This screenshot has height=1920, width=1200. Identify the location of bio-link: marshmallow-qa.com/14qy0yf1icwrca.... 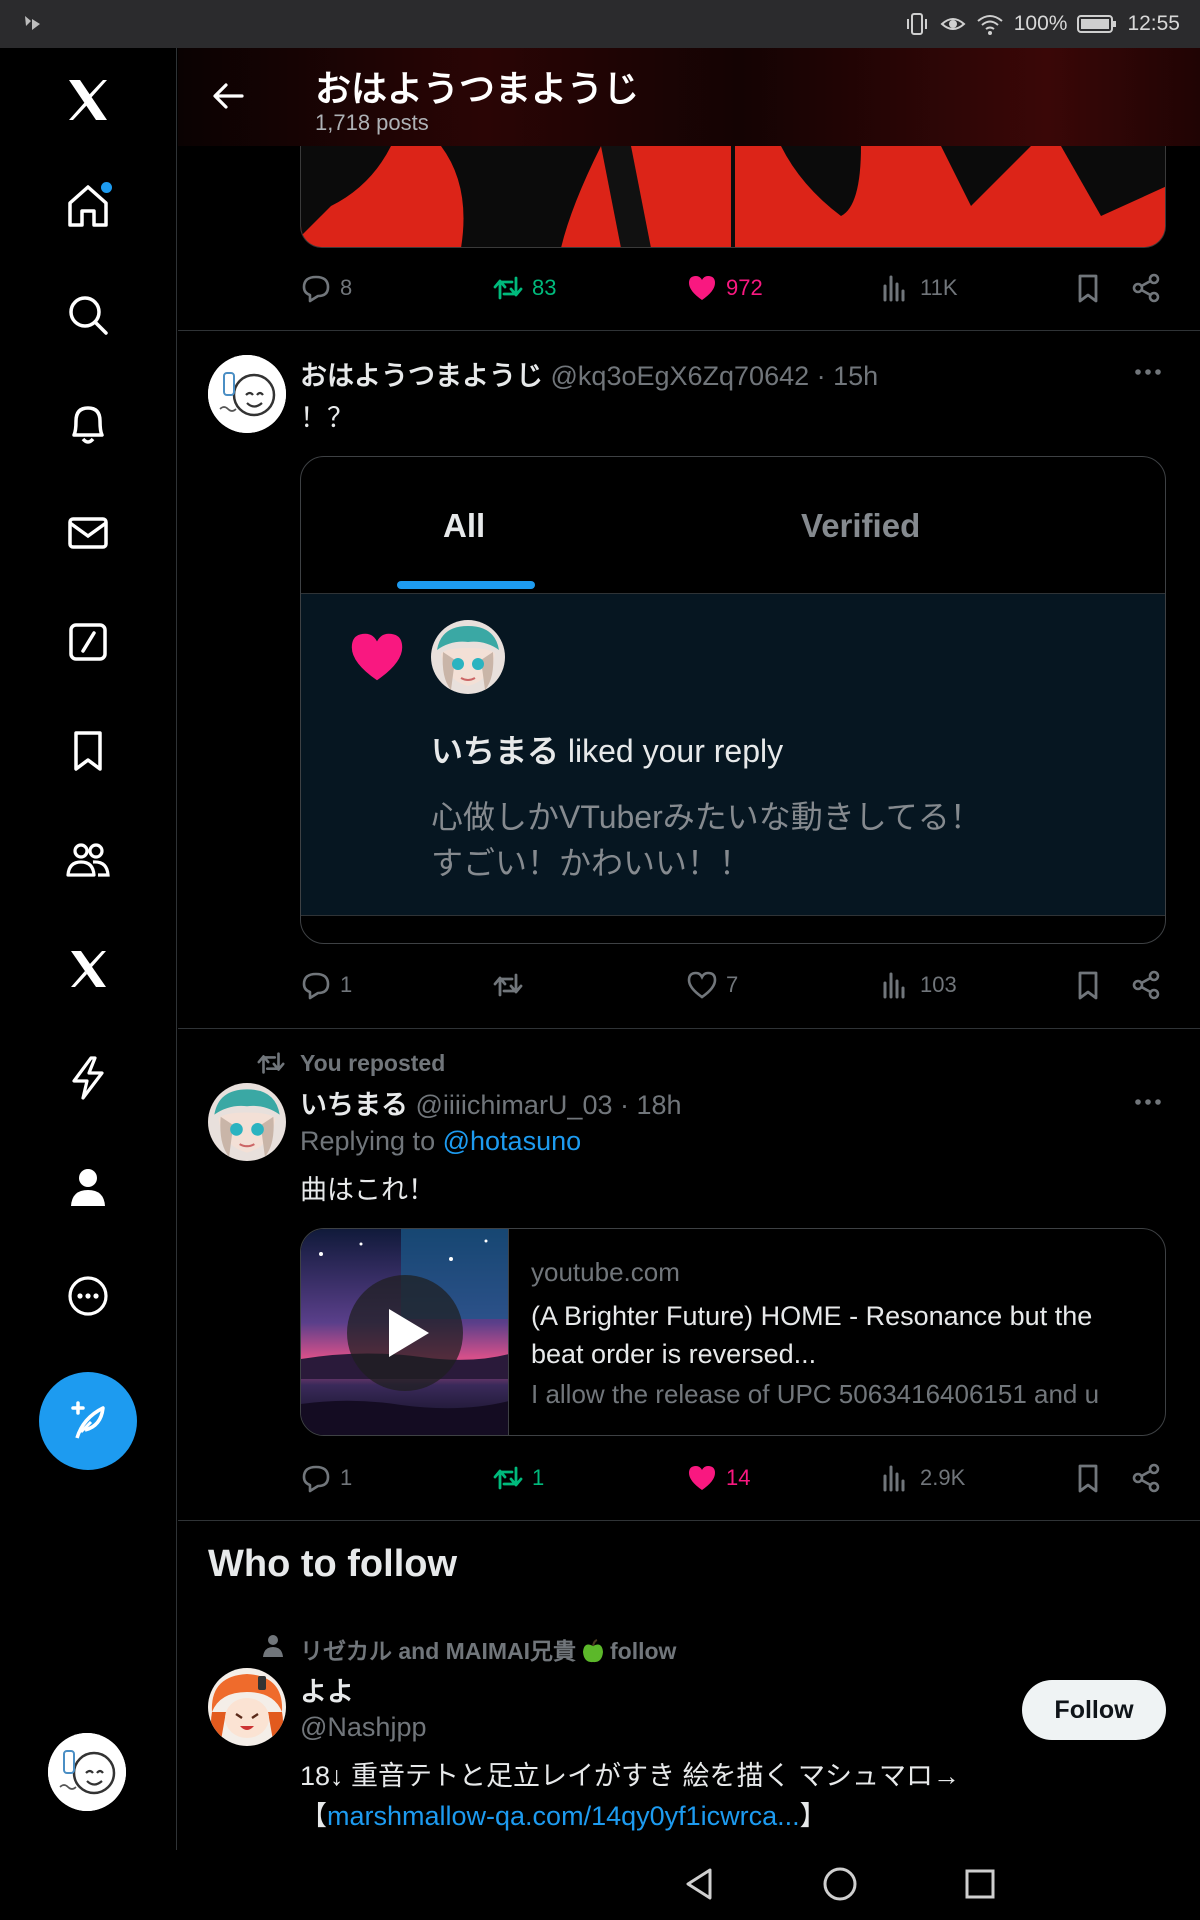
(563, 1816).